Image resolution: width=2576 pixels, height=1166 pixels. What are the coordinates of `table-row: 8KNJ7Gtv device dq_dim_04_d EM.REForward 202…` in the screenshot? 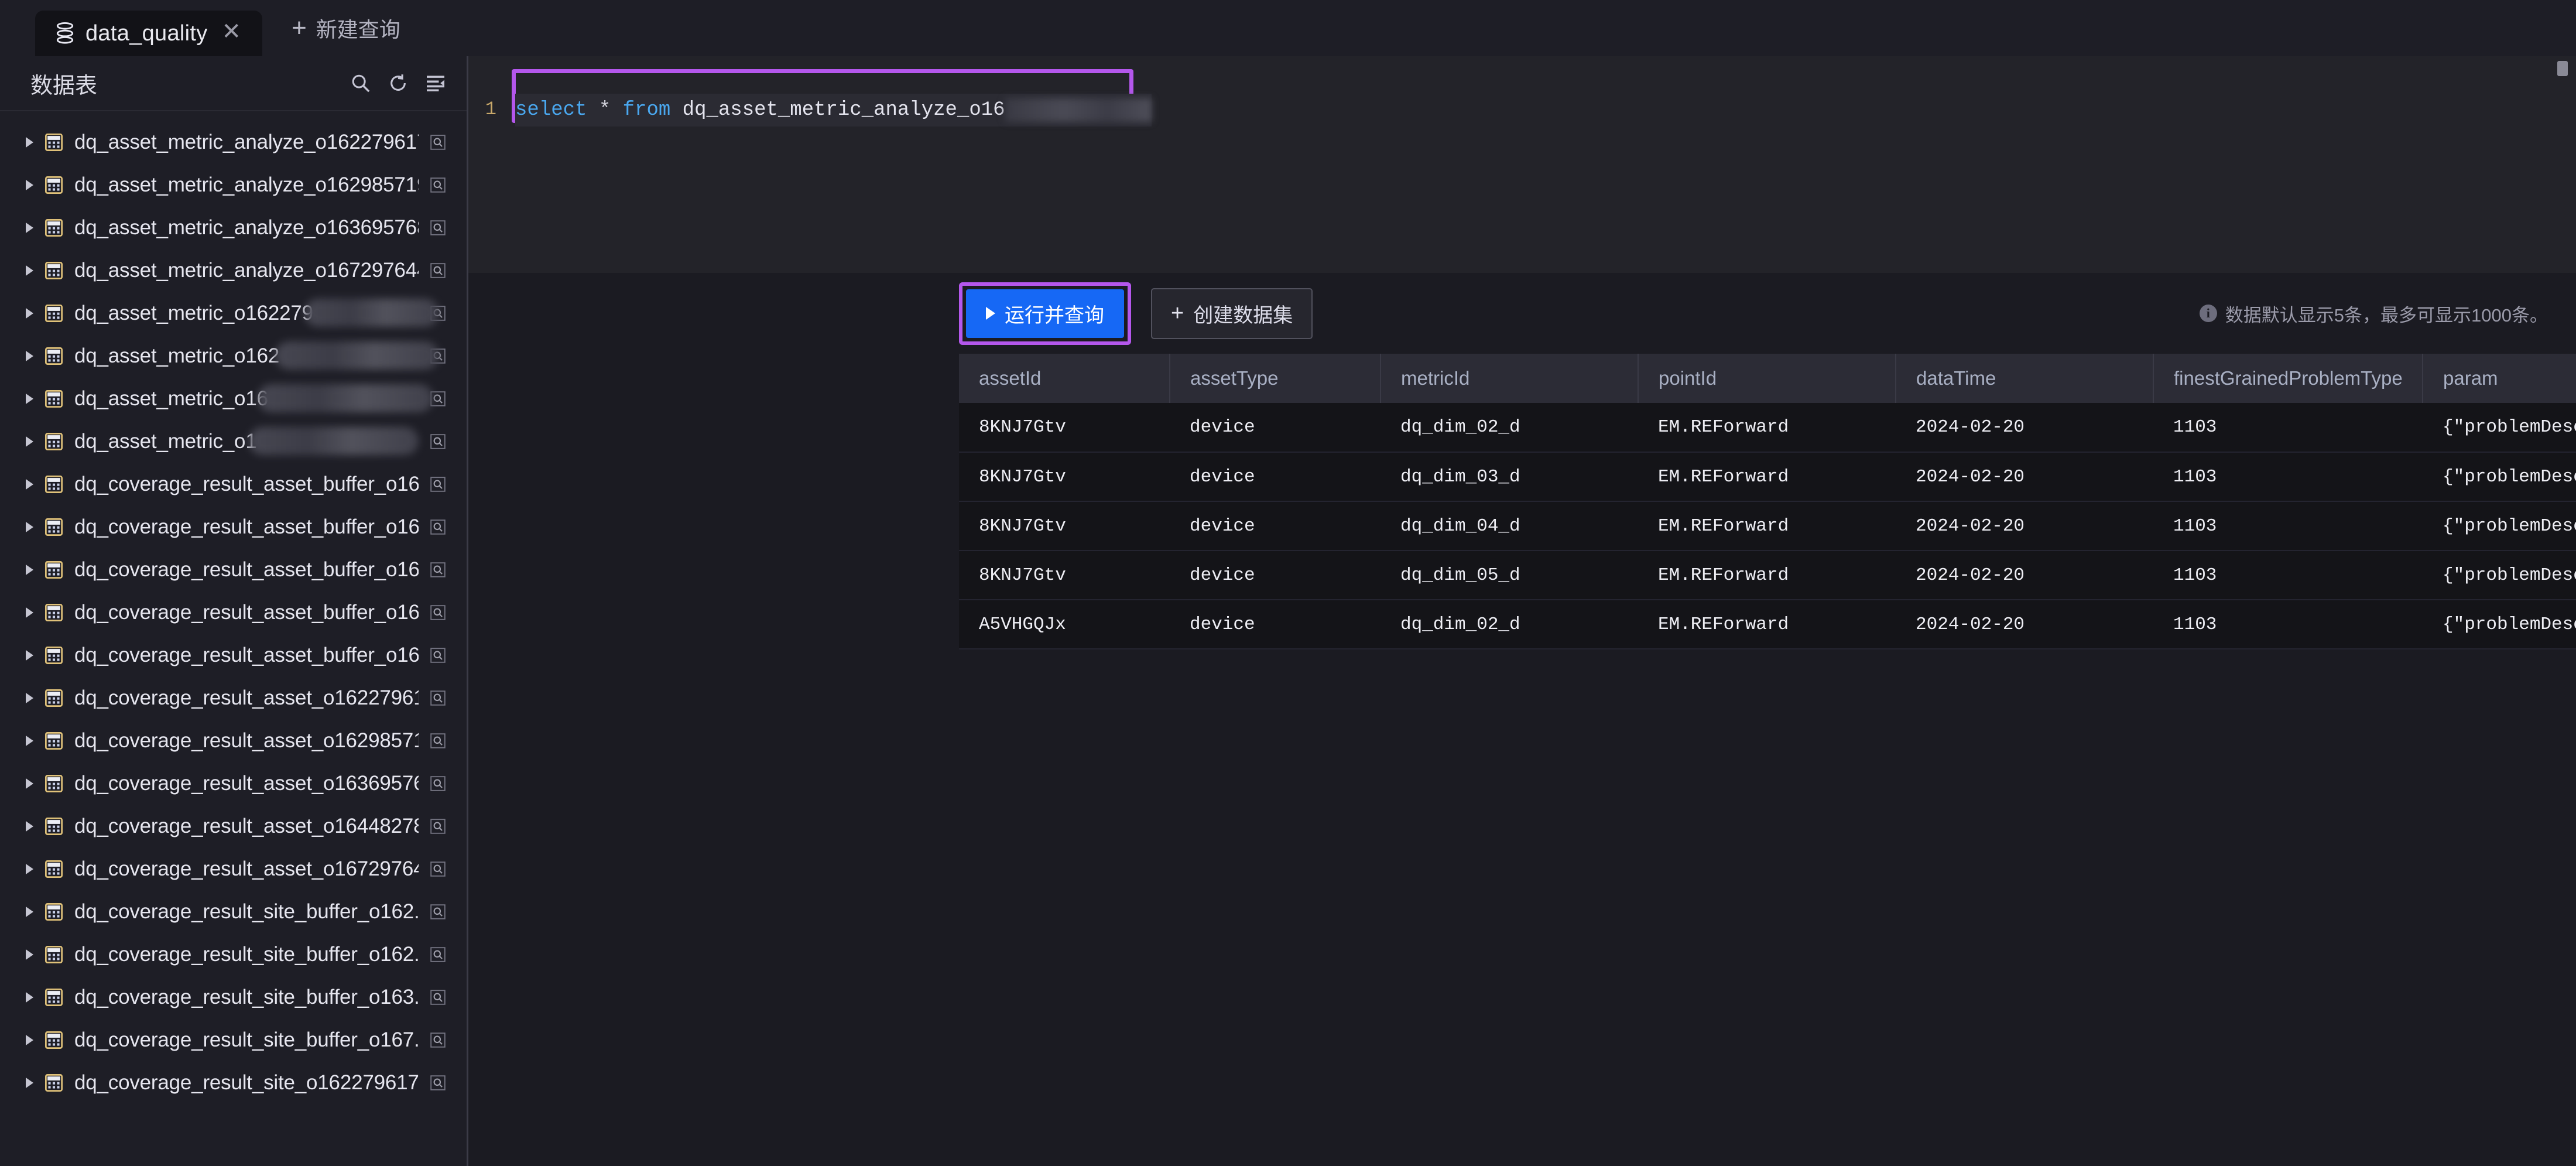 It's located at (1767, 526).